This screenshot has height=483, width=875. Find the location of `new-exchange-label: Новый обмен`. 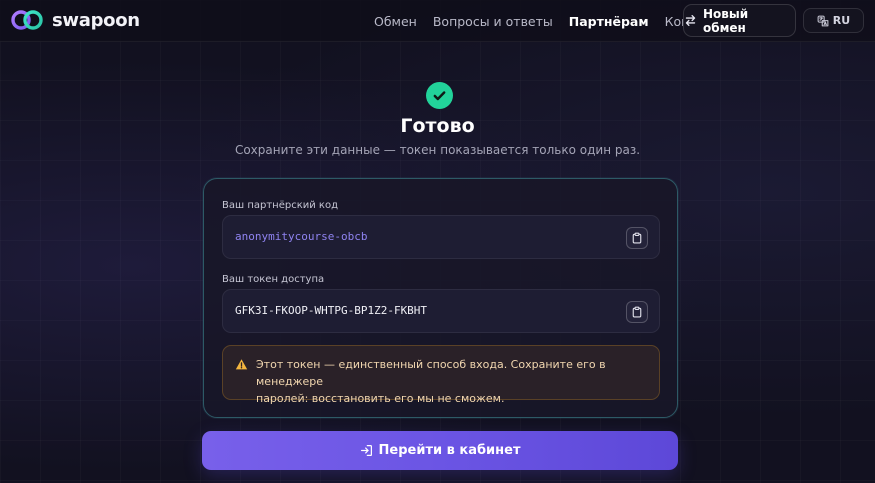

new-exchange-label: Новый обмен is located at coordinates (725, 20).